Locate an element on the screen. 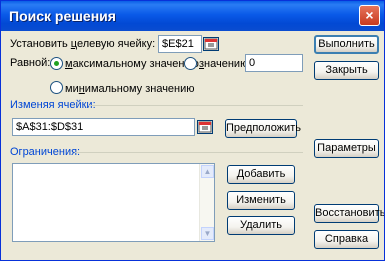  equal-to-label: Равной: is located at coordinates (30, 63).